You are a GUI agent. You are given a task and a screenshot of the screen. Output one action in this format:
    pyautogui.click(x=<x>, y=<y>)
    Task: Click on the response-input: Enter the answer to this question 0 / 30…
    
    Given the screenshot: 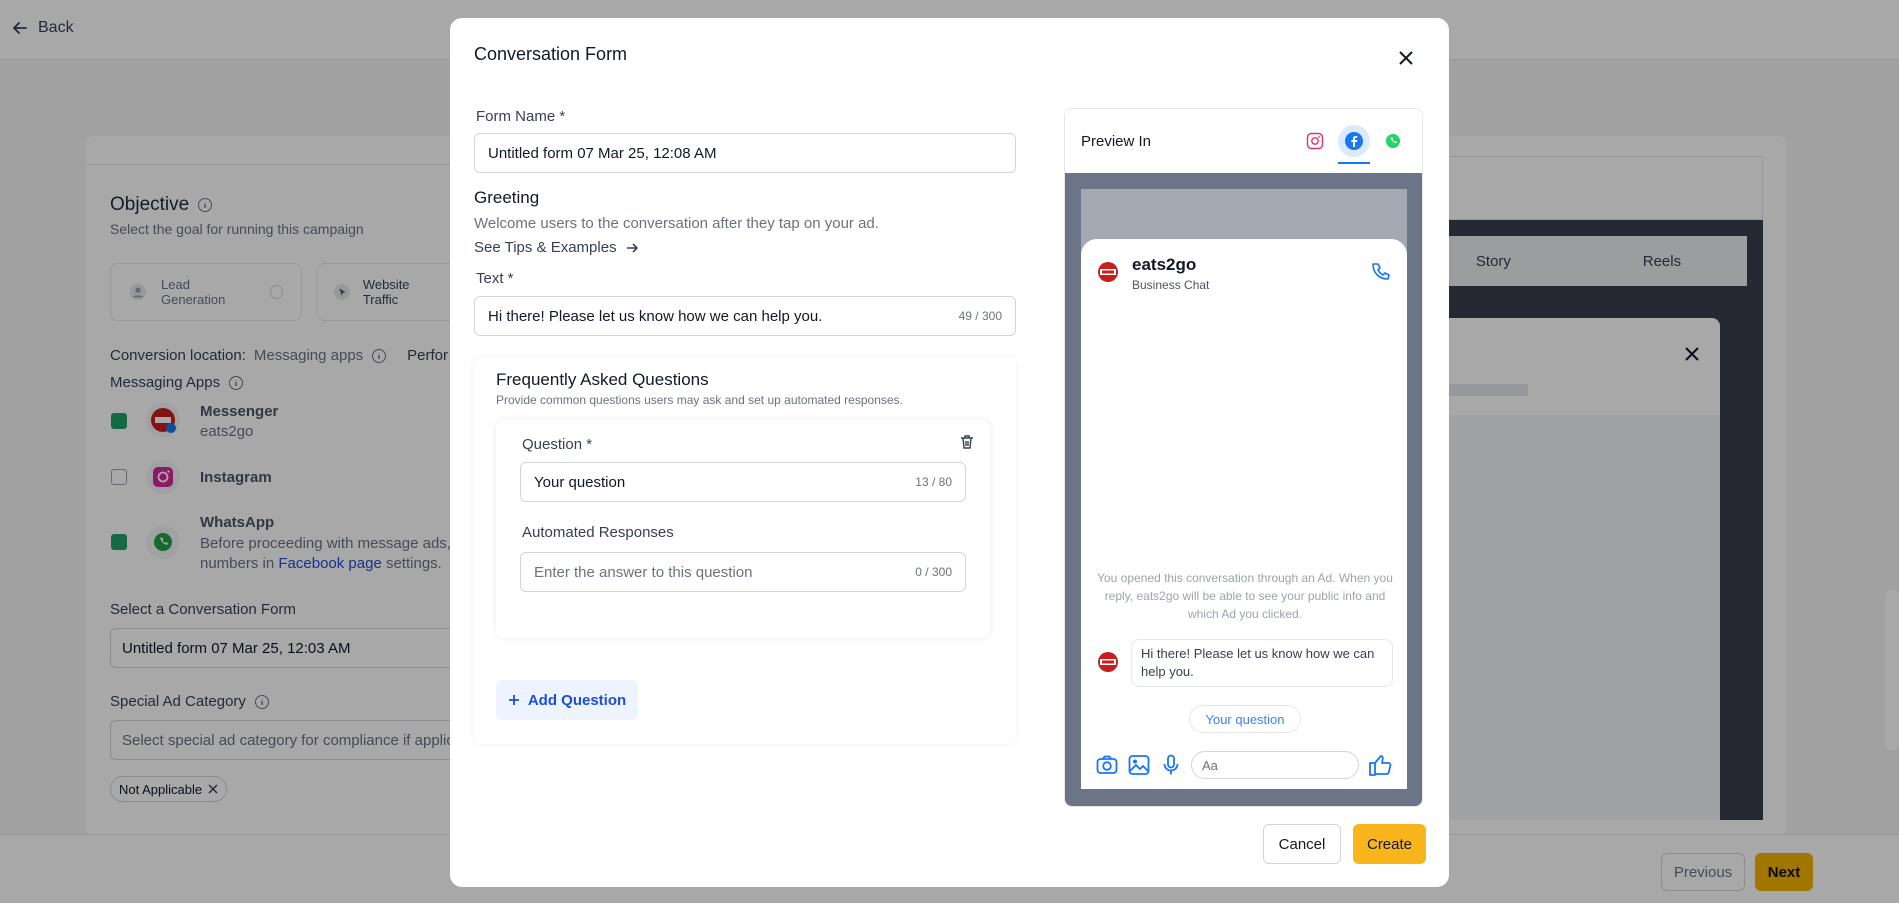 What is the action you would take?
    pyautogui.click(x=743, y=572)
    